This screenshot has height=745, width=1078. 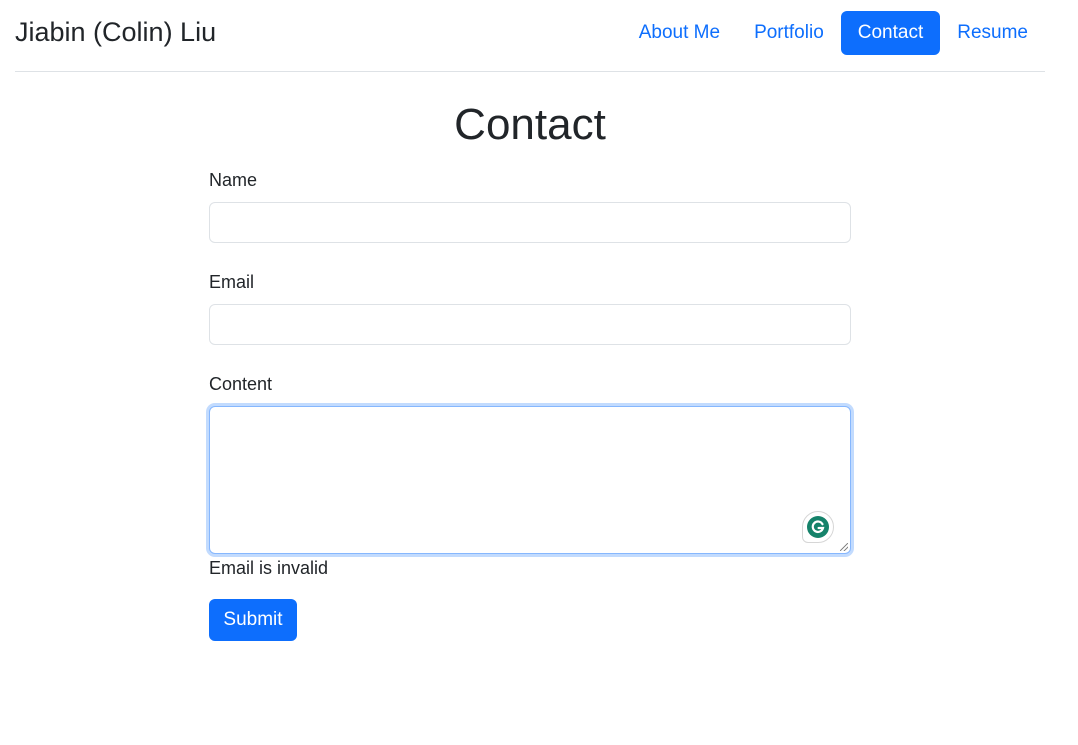 I want to click on content-field-group: Content, so click(x=530, y=462).